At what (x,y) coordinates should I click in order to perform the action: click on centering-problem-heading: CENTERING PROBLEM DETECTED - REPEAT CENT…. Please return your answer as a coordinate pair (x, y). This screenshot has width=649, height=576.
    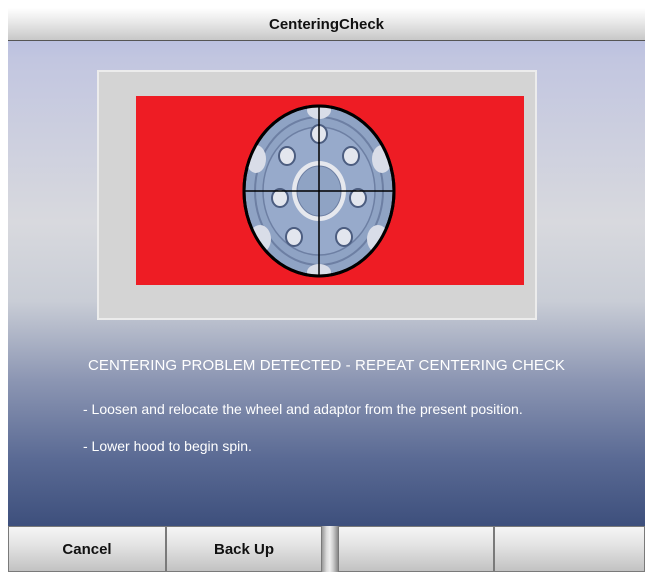
    Looking at the image, I should click on (326, 365).